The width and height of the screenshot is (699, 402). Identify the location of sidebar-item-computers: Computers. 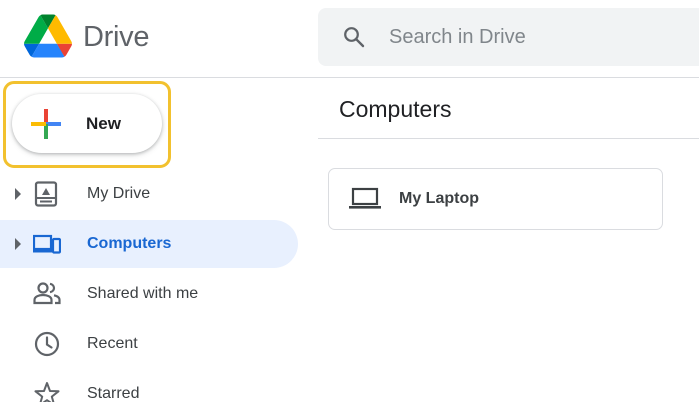
(149, 244).